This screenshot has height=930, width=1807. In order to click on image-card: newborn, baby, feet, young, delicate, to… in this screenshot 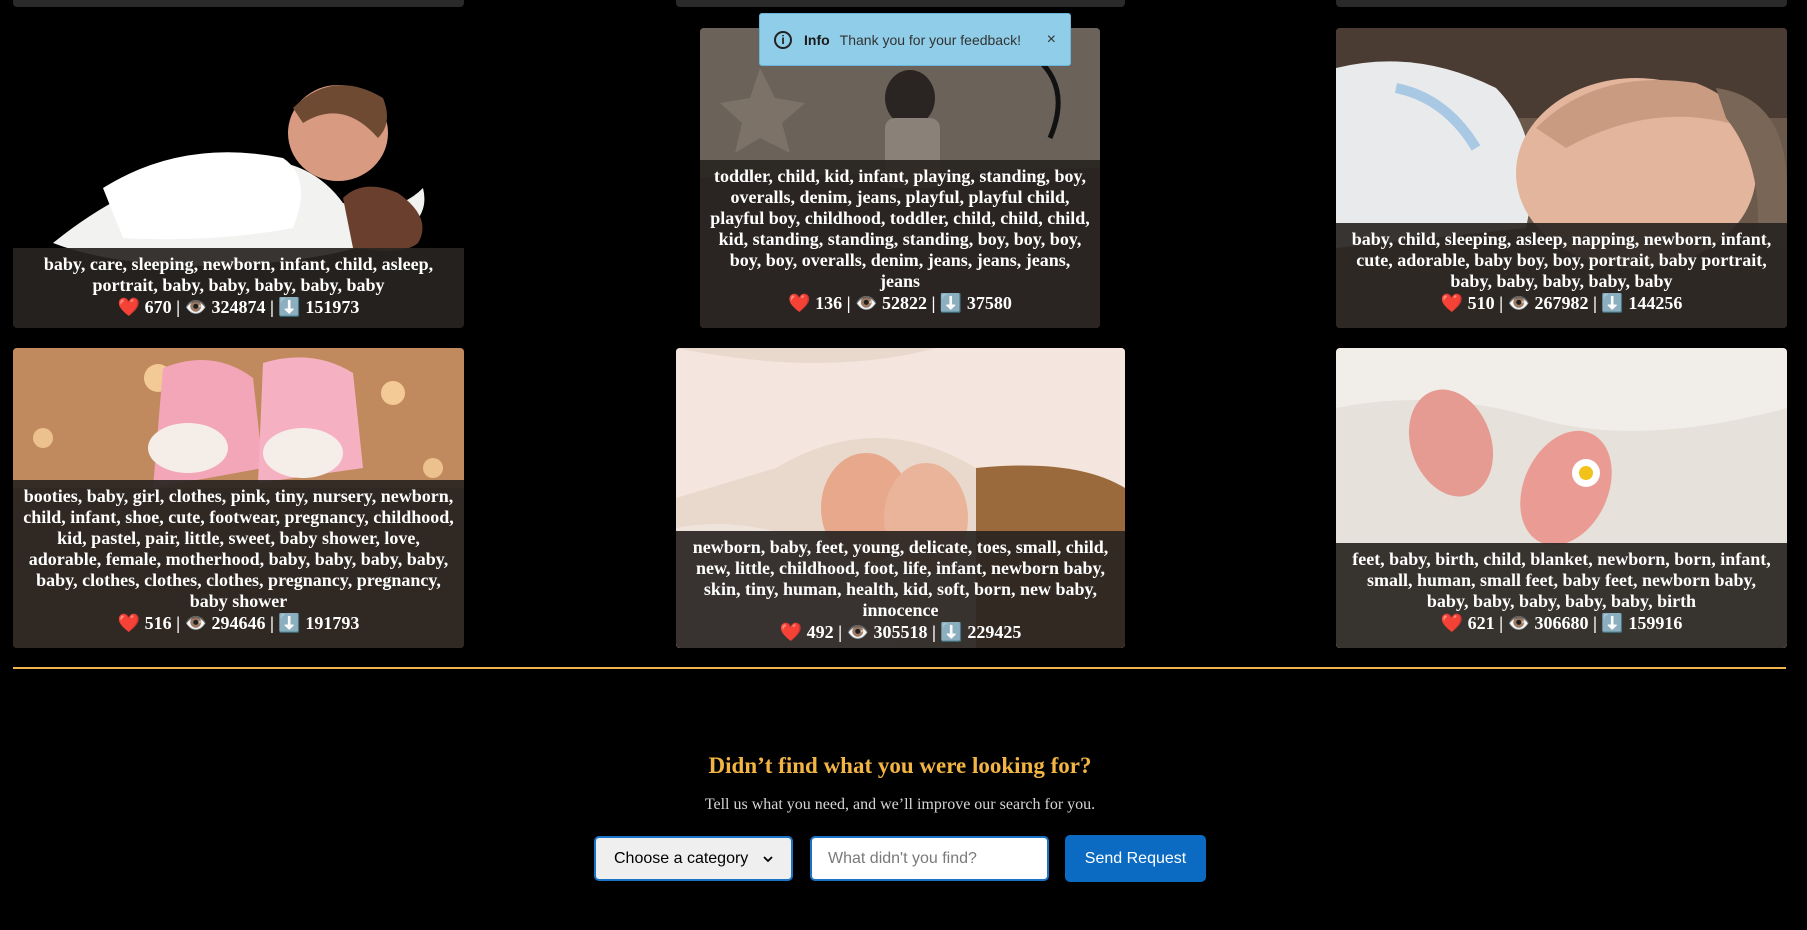, I will do `click(900, 498)`.